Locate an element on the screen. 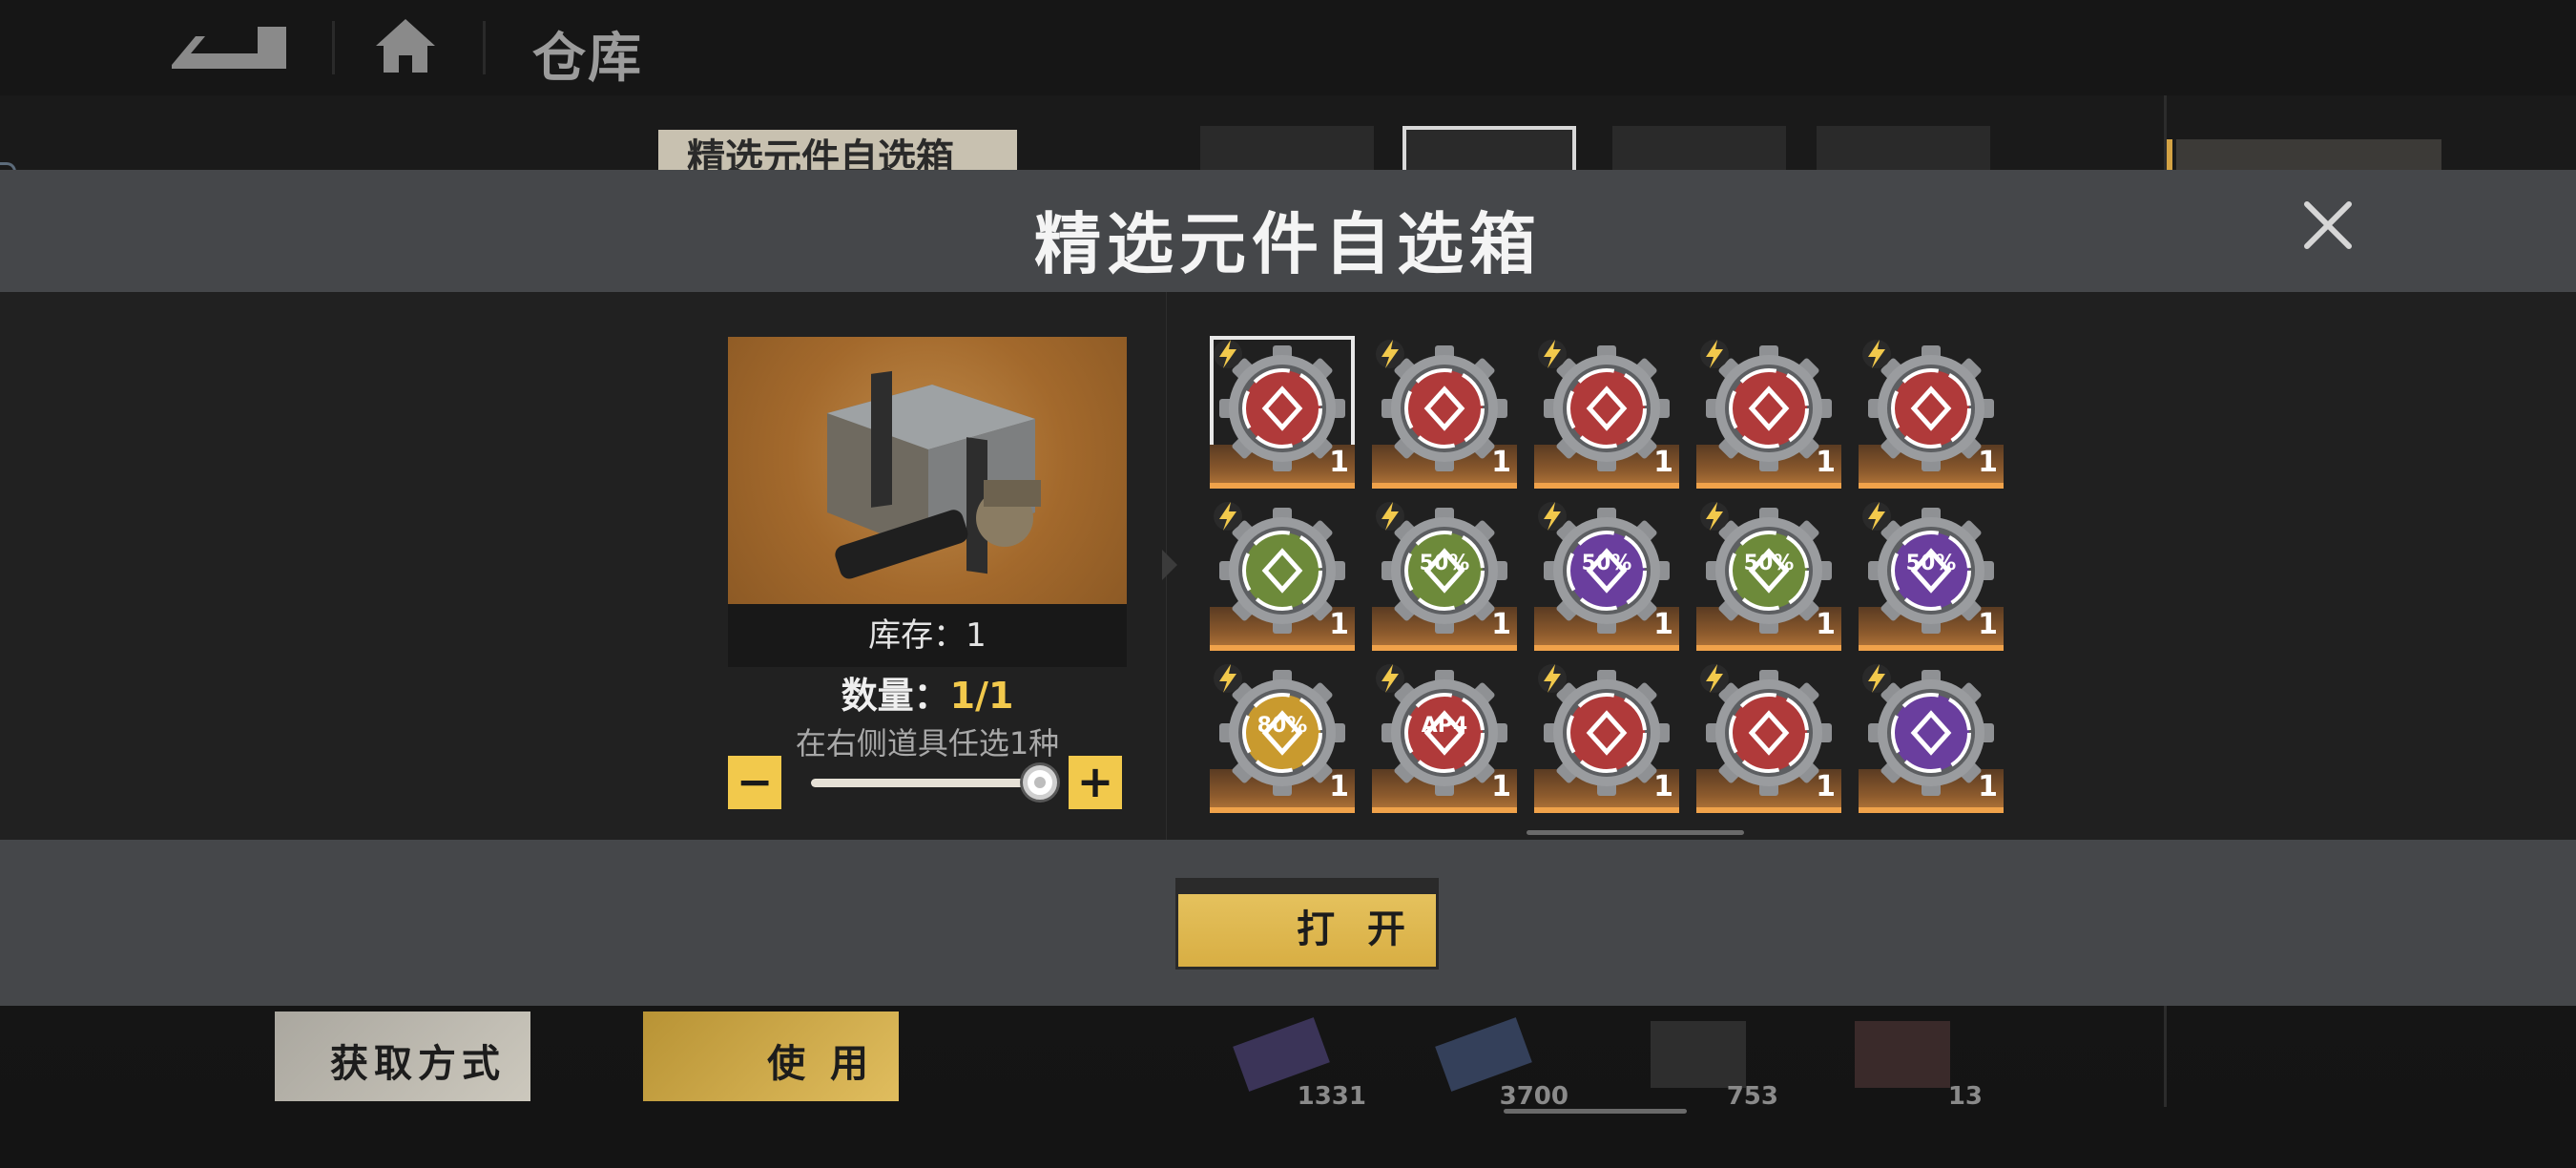 Image resolution: width=2576 pixels, height=1168 pixels. item-badge-text: AP4 is located at coordinates (1444, 726).